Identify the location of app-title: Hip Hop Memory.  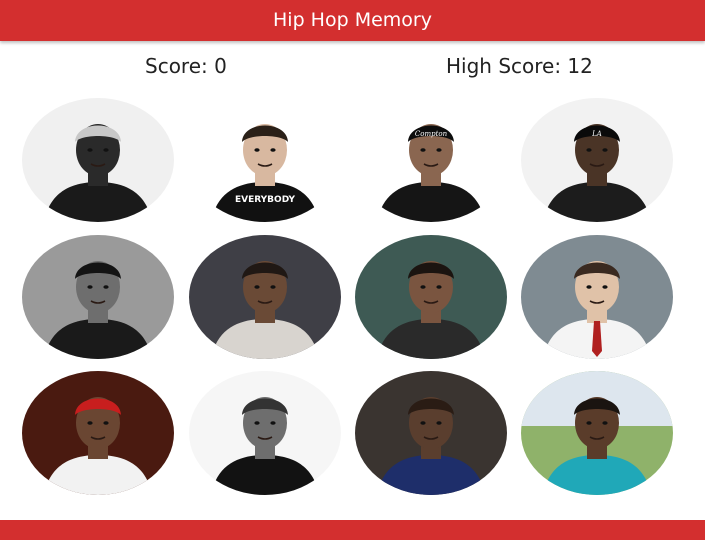
(352, 20).